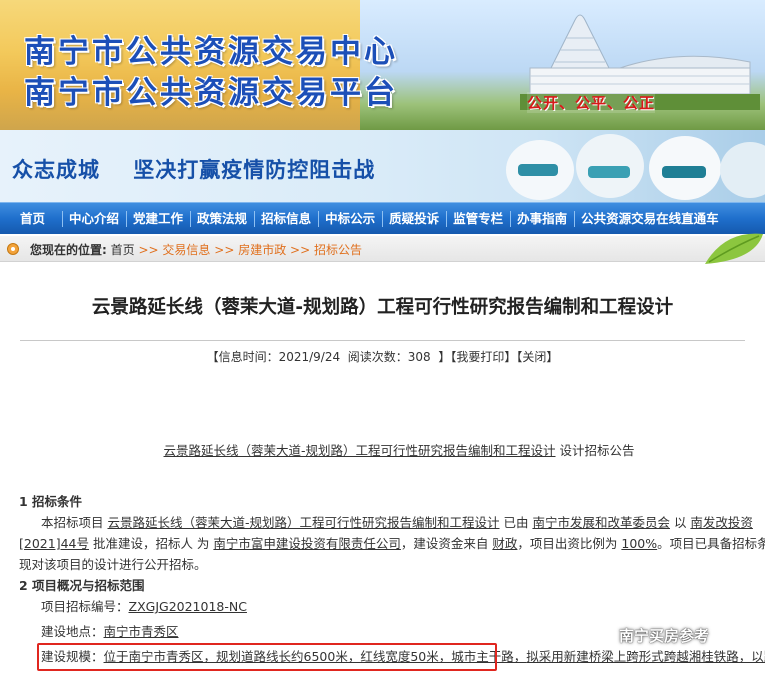 The width and height of the screenshot is (765, 673). Describe the element at coordinates (13, 249) in the screenshot. I see `location-icon` at that location.